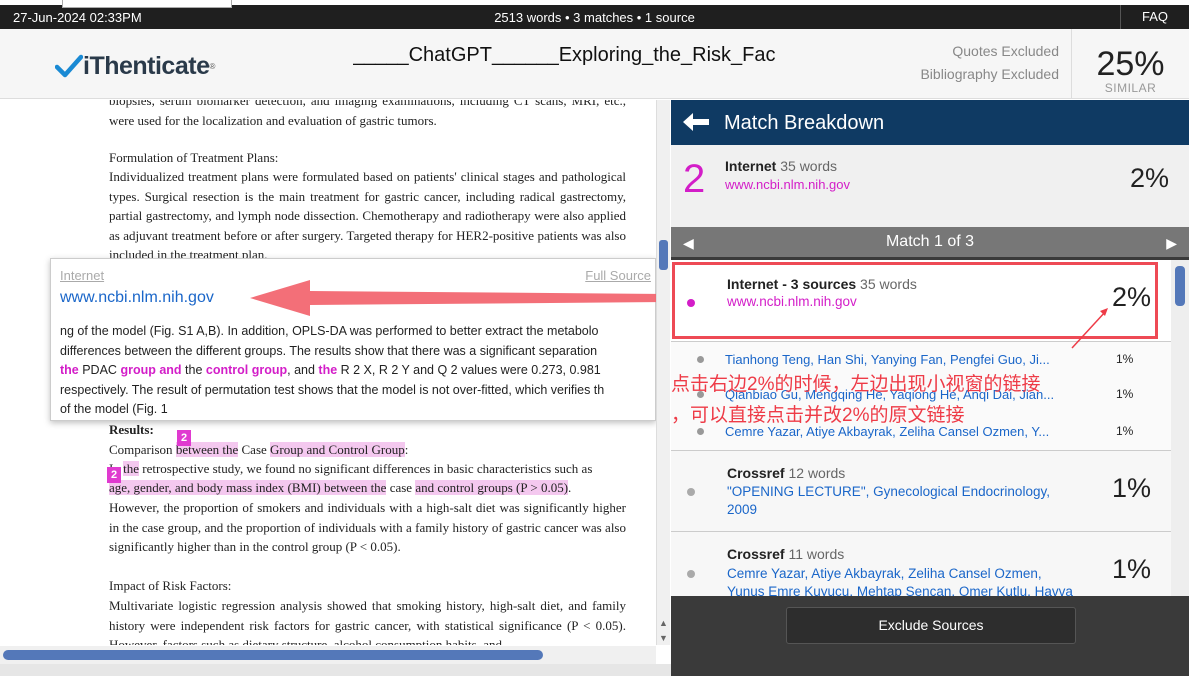 The width and height of the screenshot is (1189, 676). I want to click on similarity-label: SIMILAR, so click(1130, 88).